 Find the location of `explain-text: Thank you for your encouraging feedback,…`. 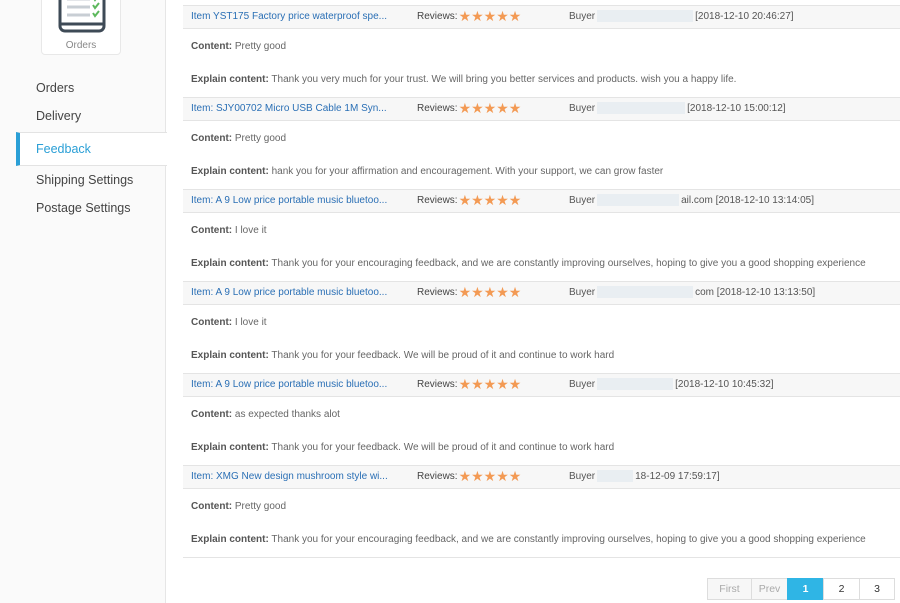

explain-text: Thank you for your encouraging feedback,… is located at coordinates (568, 263).